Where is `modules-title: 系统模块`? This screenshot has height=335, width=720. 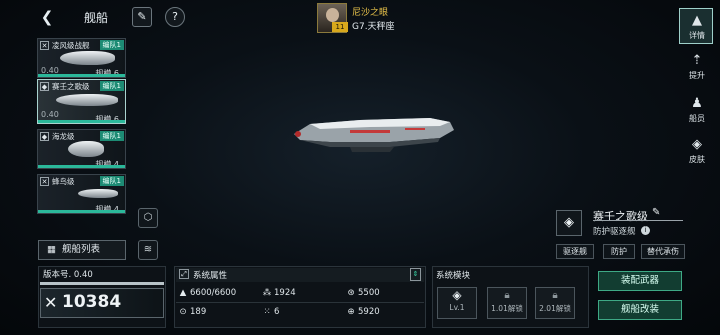
modules-title: 系统模块 is located at coordinates (453, 276).